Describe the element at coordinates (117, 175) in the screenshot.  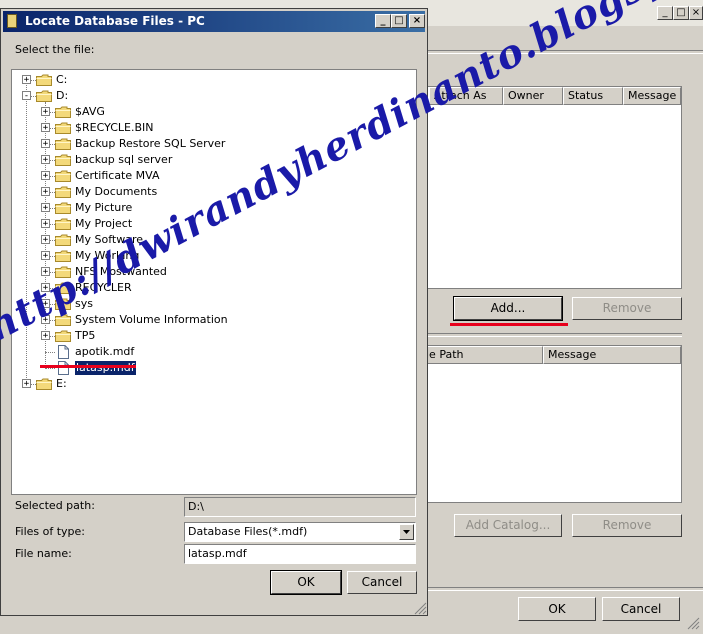
I see `tree-node-label: Certificate MVA` at that location.